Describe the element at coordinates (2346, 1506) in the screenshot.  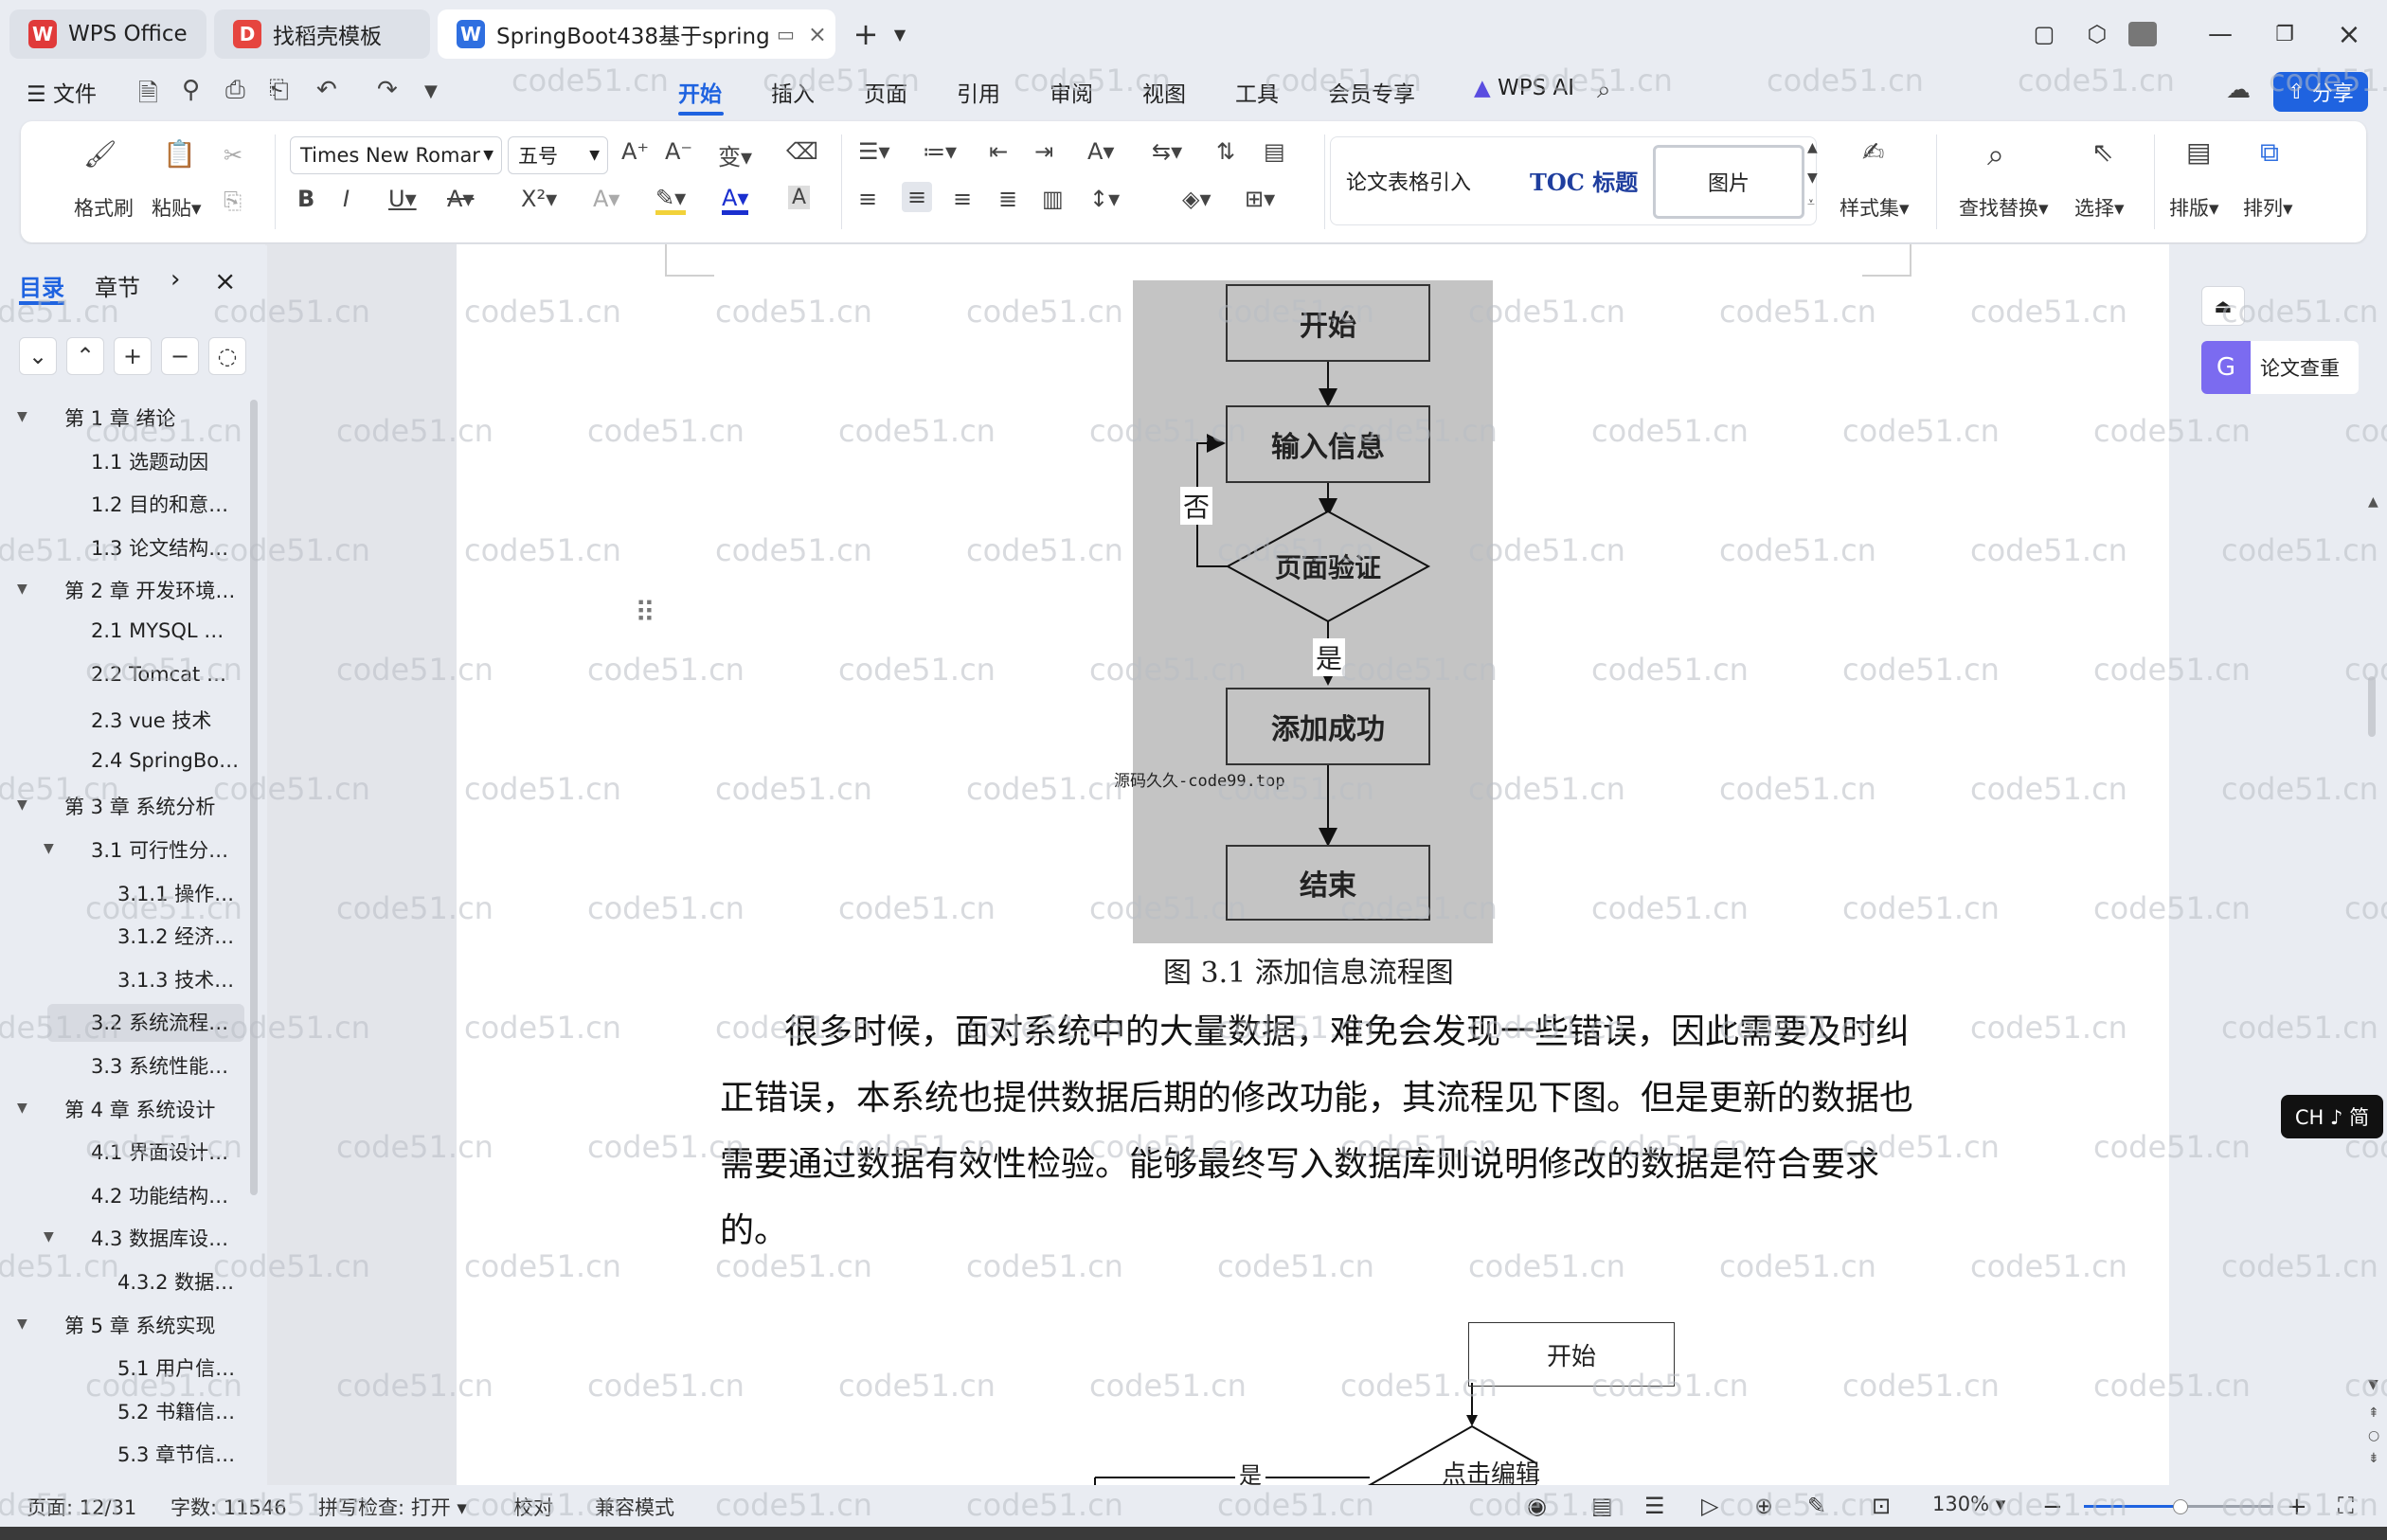
I see `fullscreen-icon: ⛶` at that location.